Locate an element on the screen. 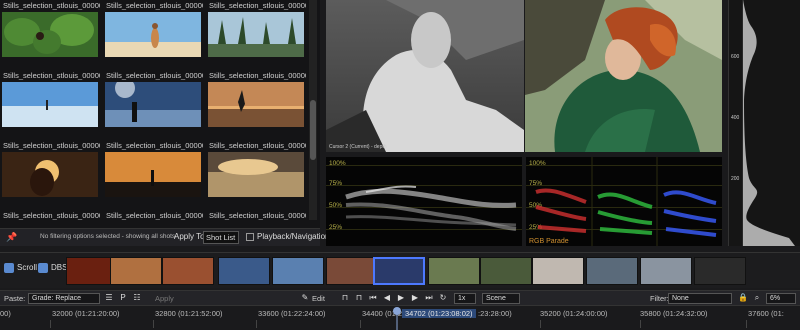  timecode-label: 35800 (01:24:32:00) is located at coordinates (674, 313).